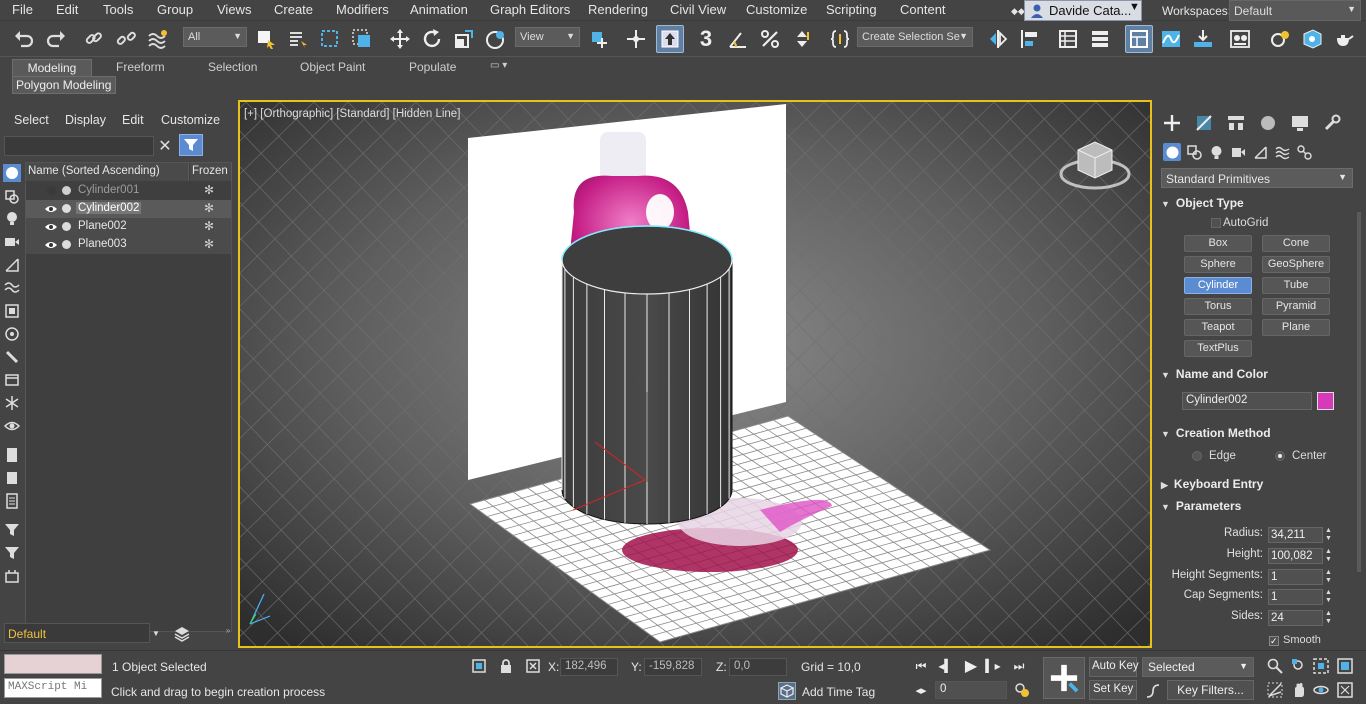  I want to click on filter-funnel-icon, so click(12, 530).